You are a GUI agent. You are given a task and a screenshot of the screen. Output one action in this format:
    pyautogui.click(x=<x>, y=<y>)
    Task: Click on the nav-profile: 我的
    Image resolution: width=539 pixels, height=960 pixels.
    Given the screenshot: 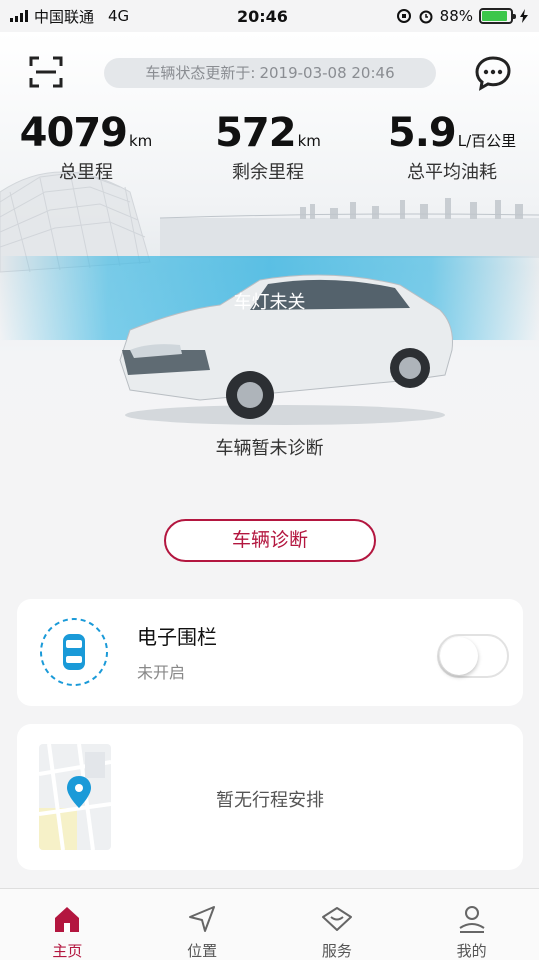 What is the action you would take?
    pyautogui.click(x=471, y=924)
    